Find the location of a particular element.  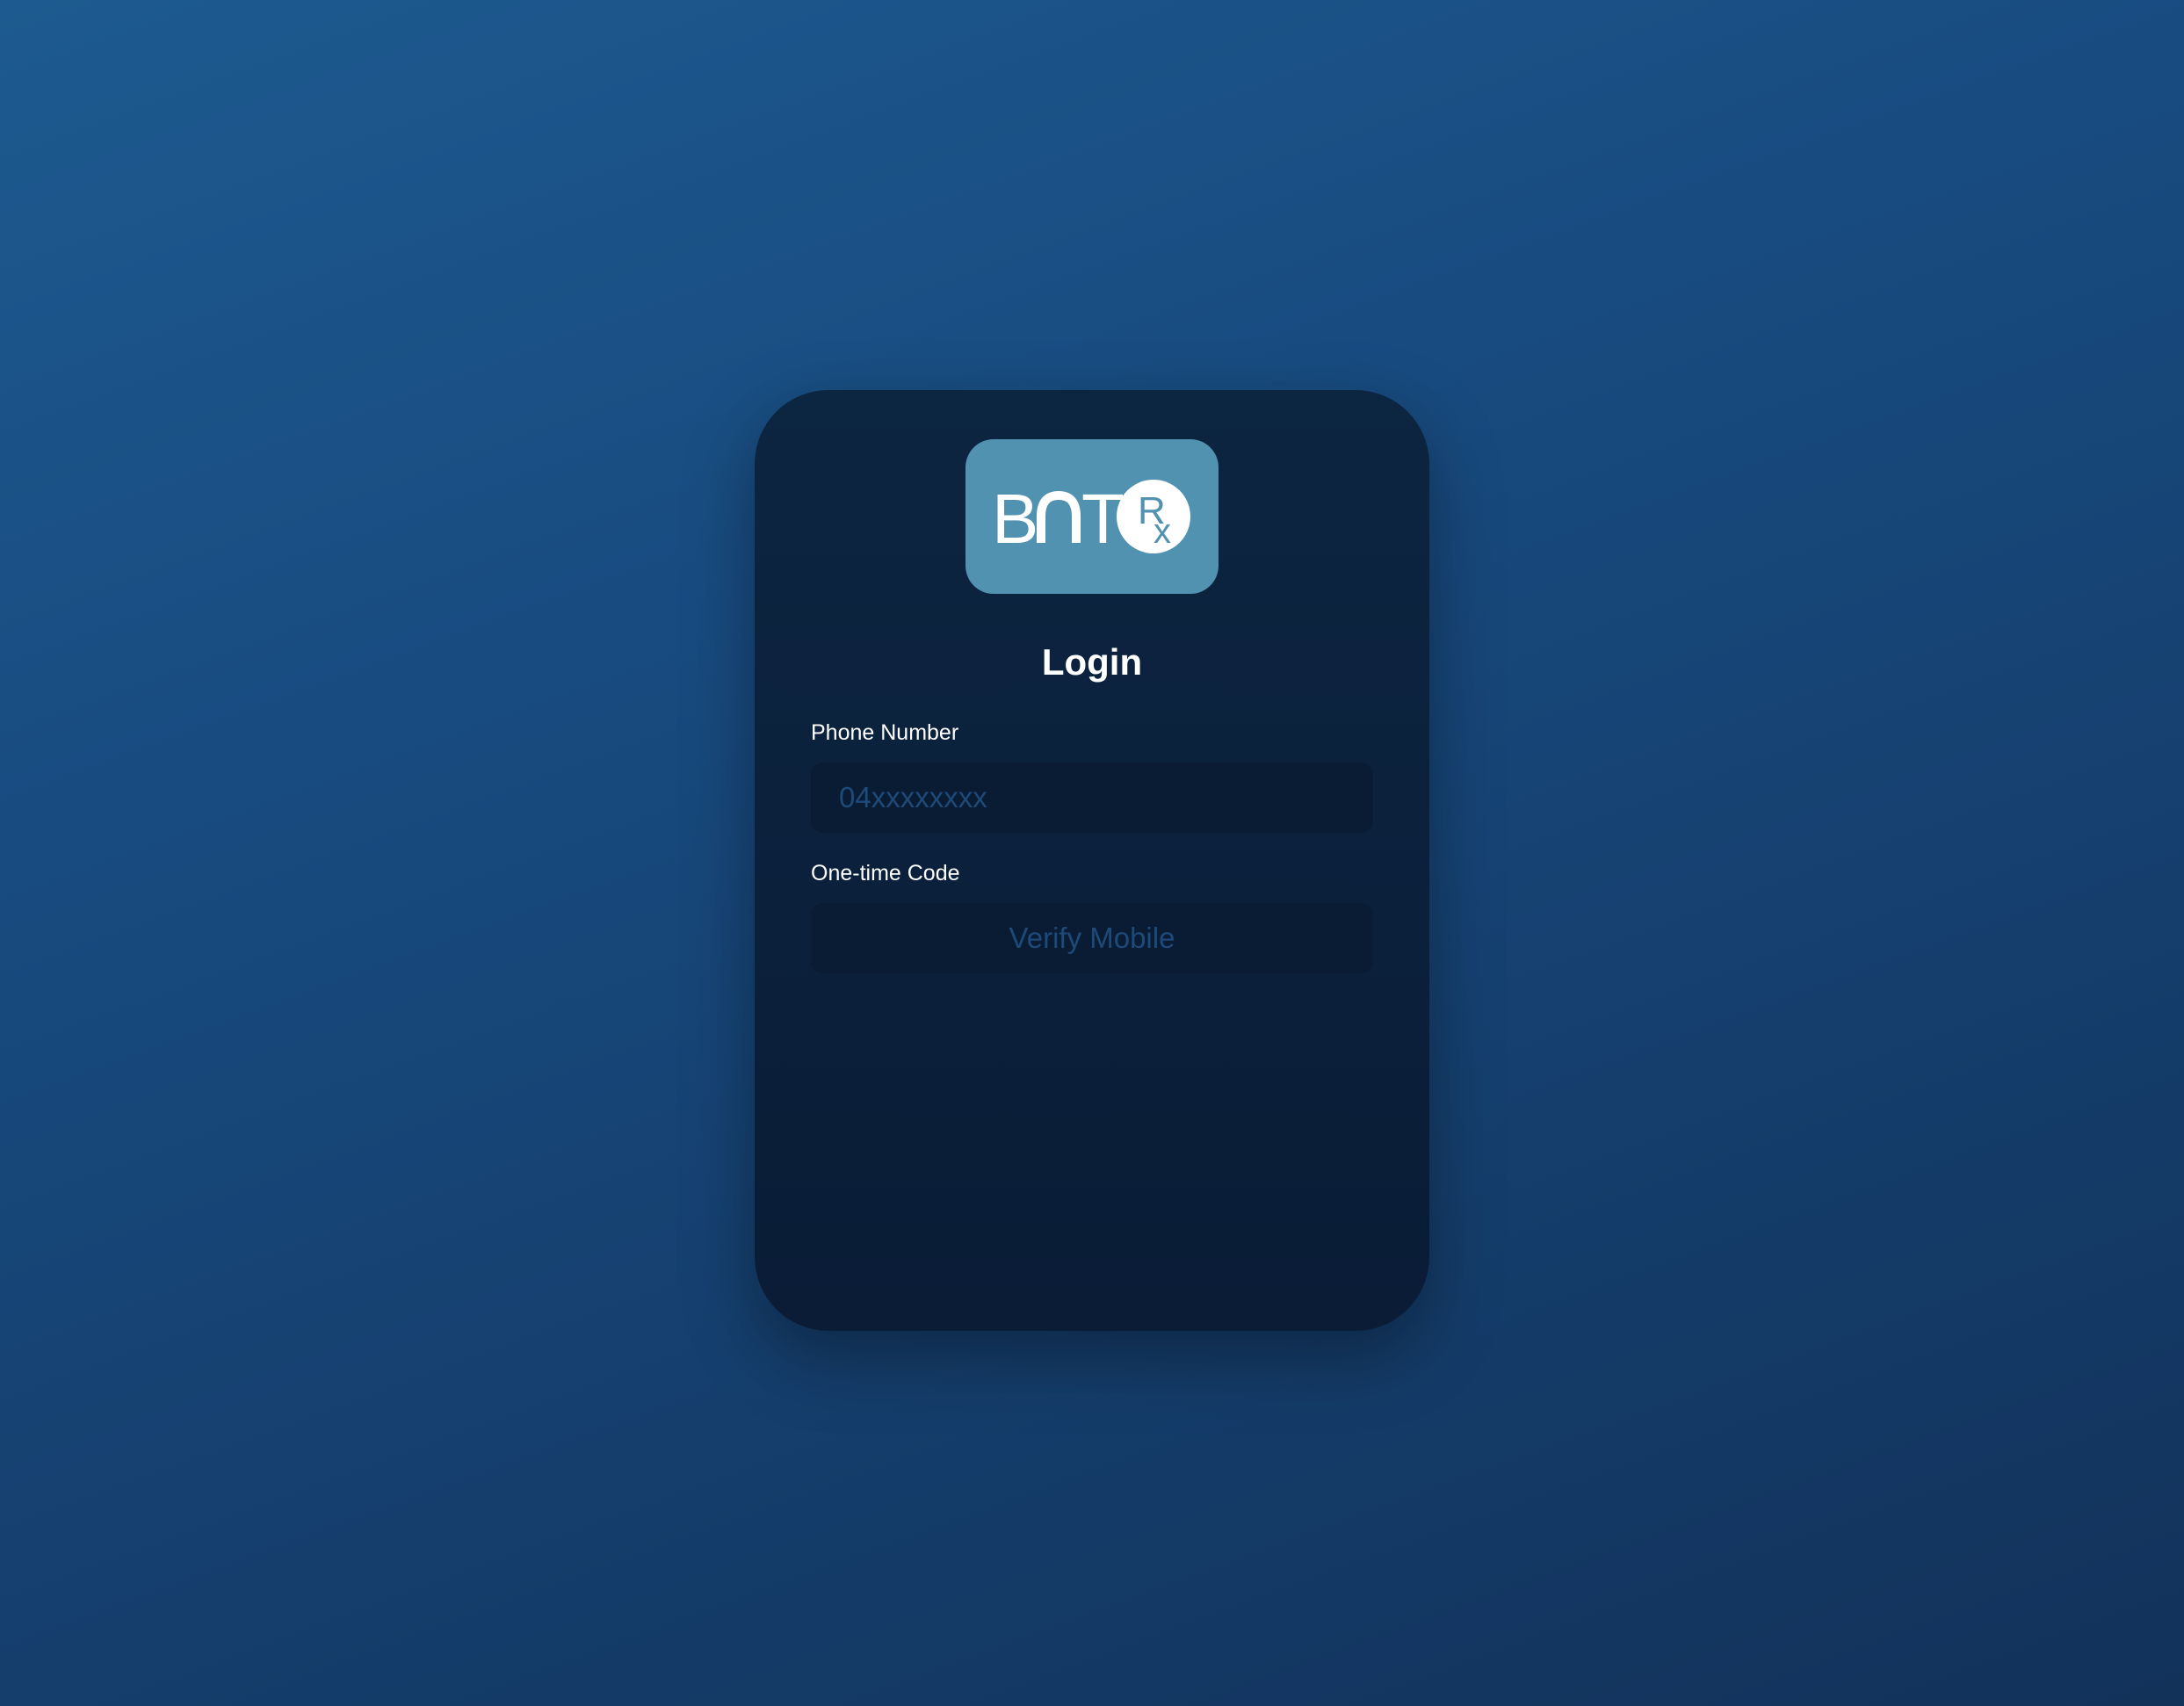

brand-logo: B T R x is located at coordinates (1092, 516).